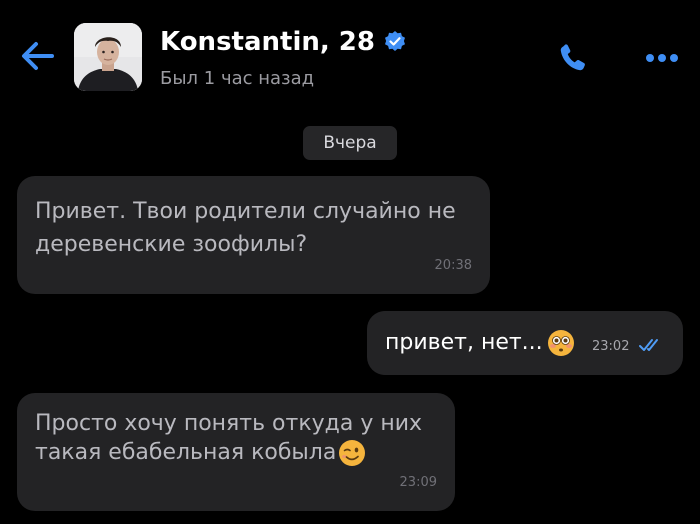 This screenshot has height=524, width=700. I want to click on message-time: 23:02, so click(611, 346).